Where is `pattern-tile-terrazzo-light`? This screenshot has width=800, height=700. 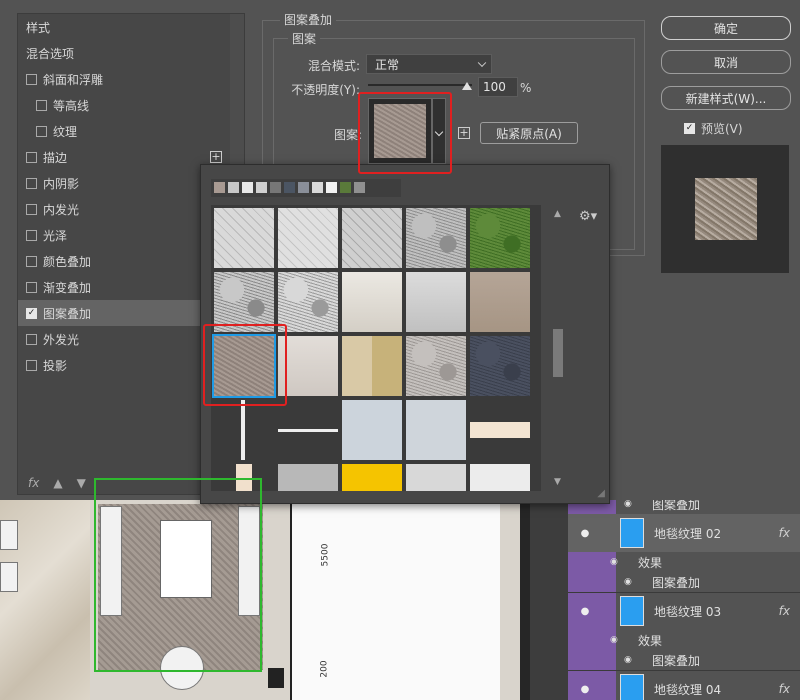 pattern-tile-terrazzo-light is located at coordinates (308, 302).